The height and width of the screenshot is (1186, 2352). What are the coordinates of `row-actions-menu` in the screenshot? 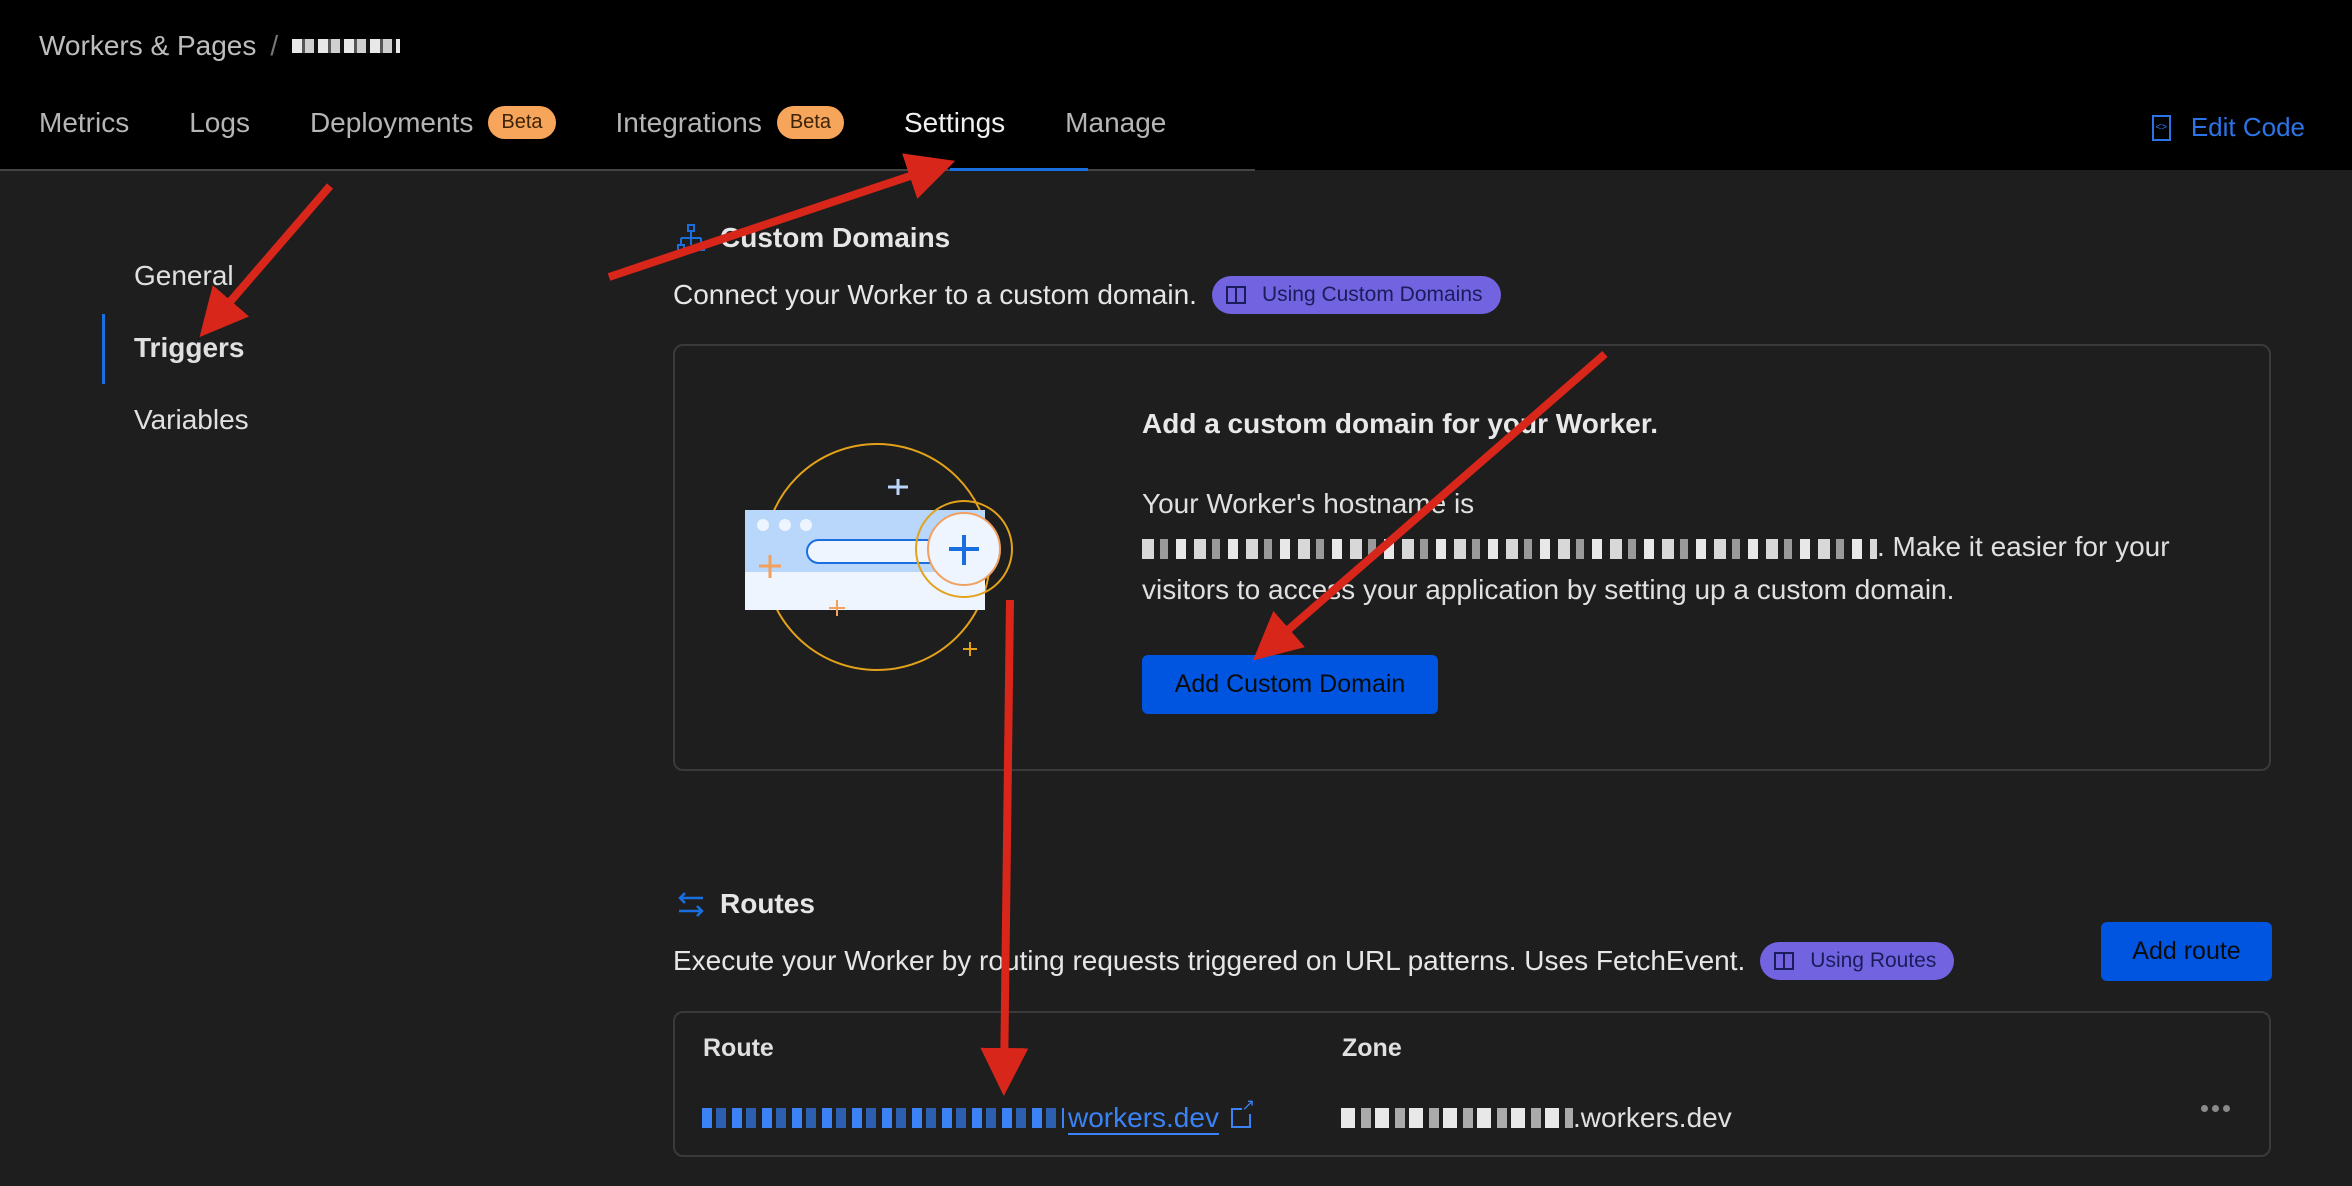 It's located at (2215, 1108).